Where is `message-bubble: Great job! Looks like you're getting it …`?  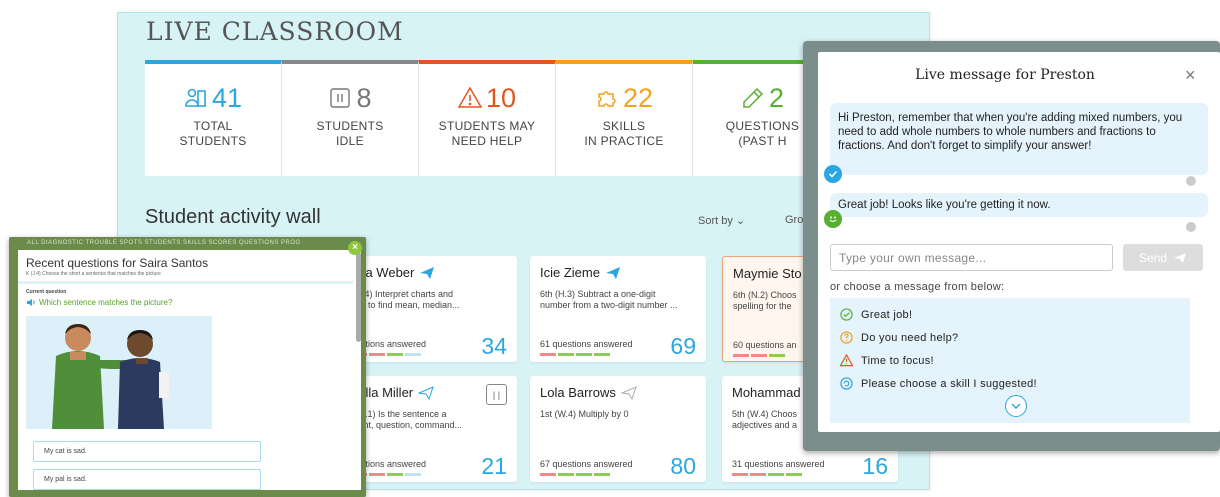 message-bubble: Great job! Looks like you're getting it … is located at coordinates (1019, 205).